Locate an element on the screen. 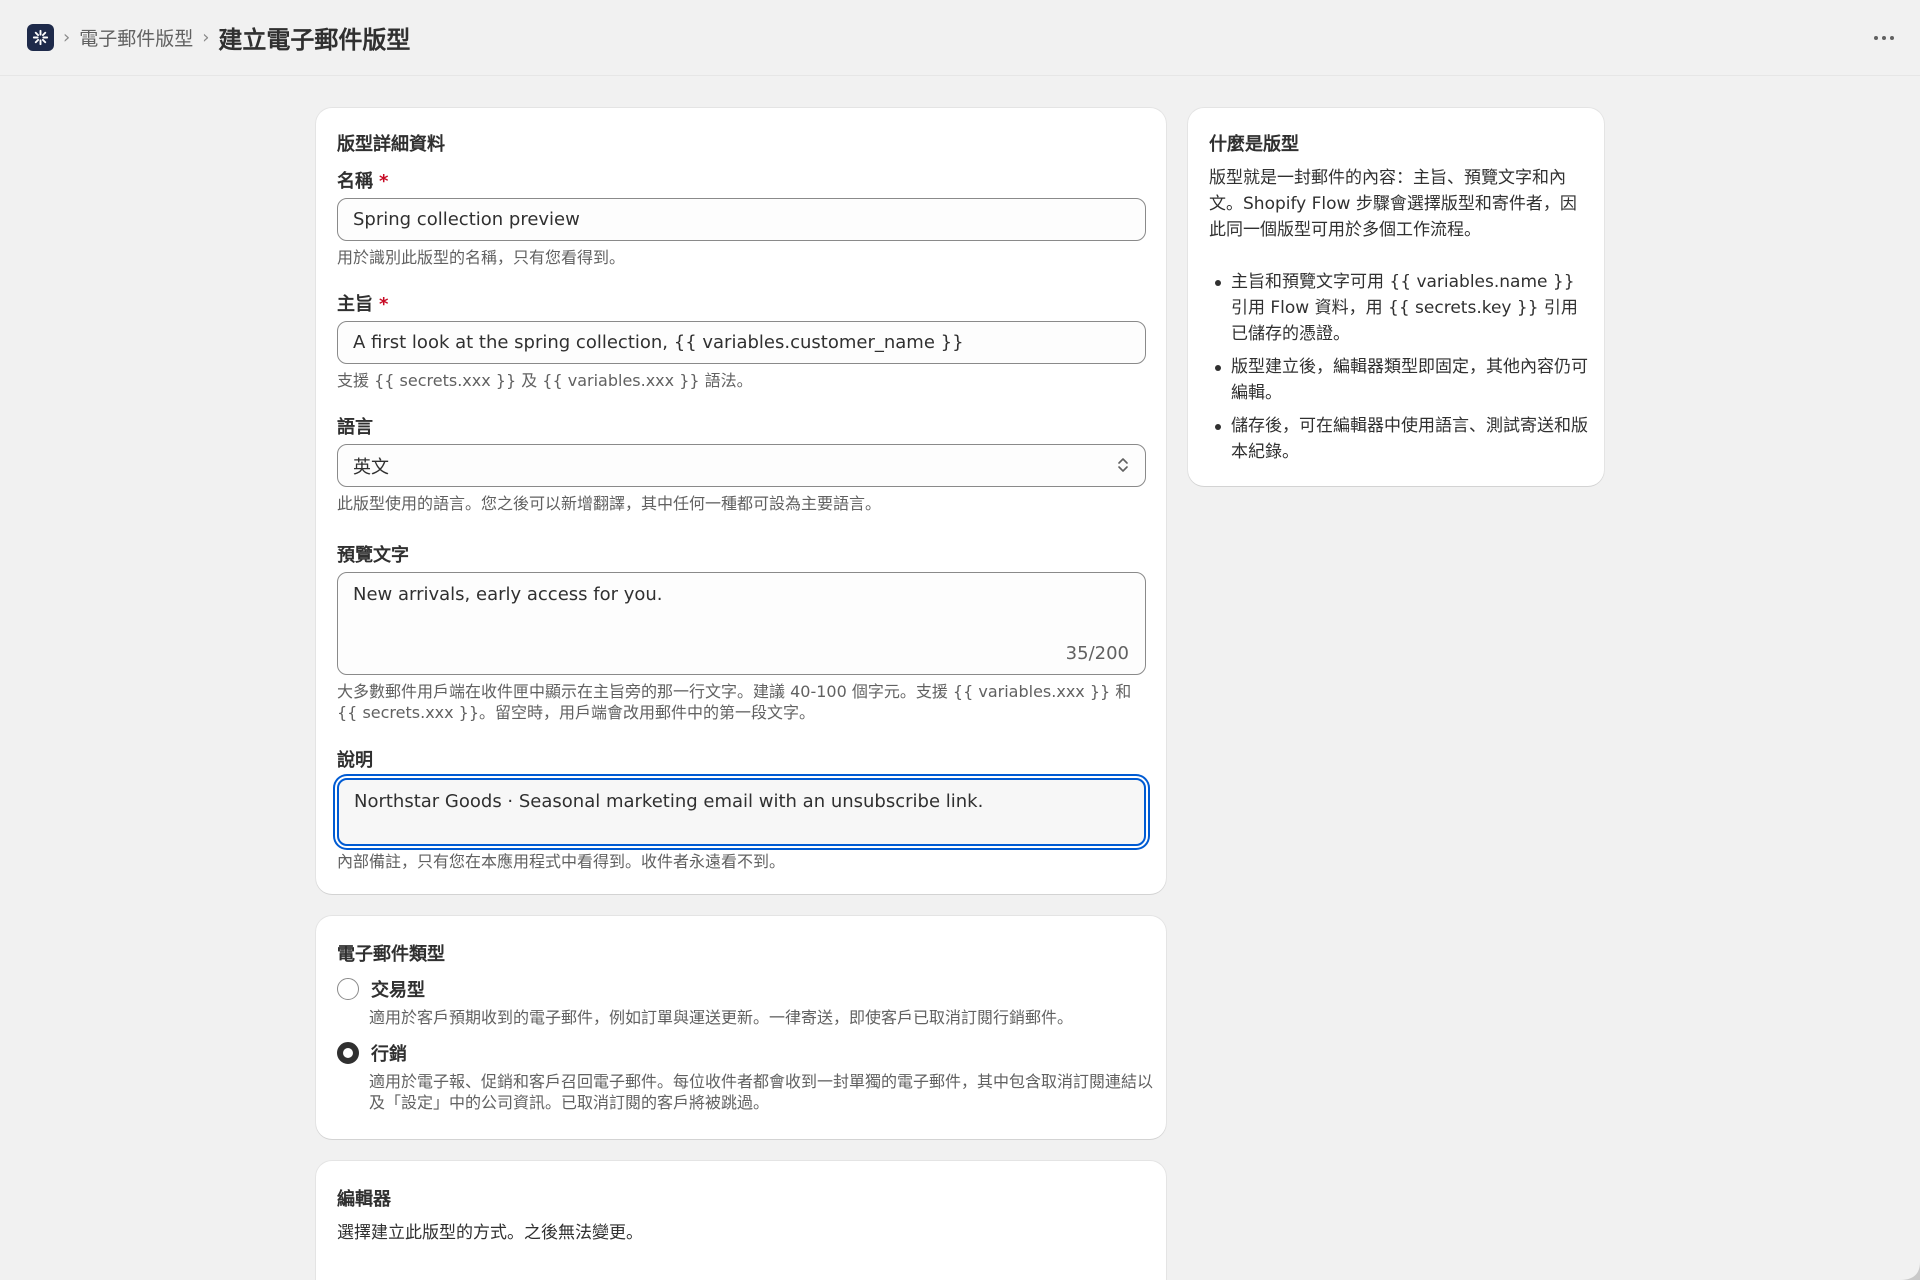 The width and height of the screenshot is (1920, 1280). radio-button is located at coordinates (348, 989).